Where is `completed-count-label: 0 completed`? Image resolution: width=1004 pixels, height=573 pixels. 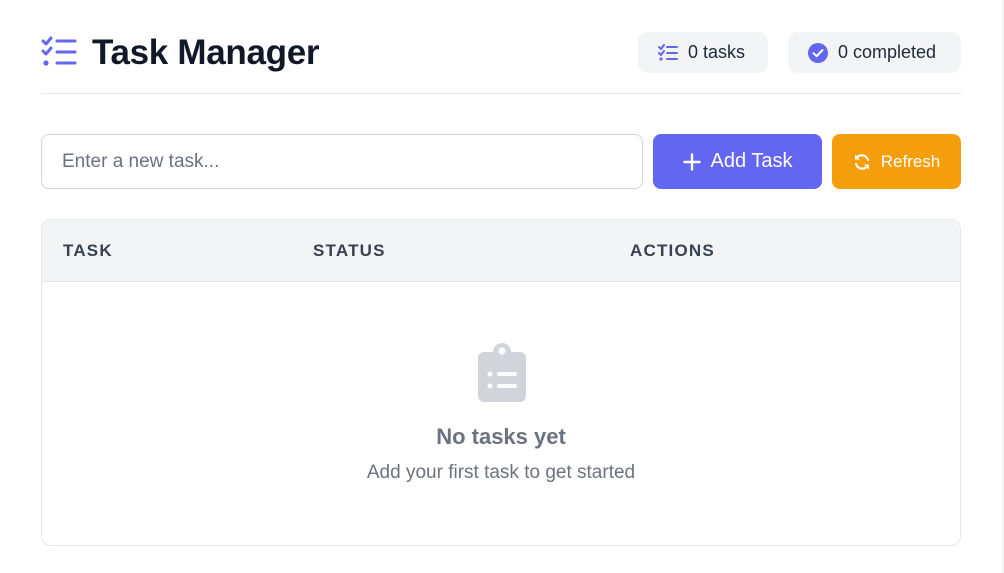
completed-count-label: 0 completed is located at coordinates (887, 52).